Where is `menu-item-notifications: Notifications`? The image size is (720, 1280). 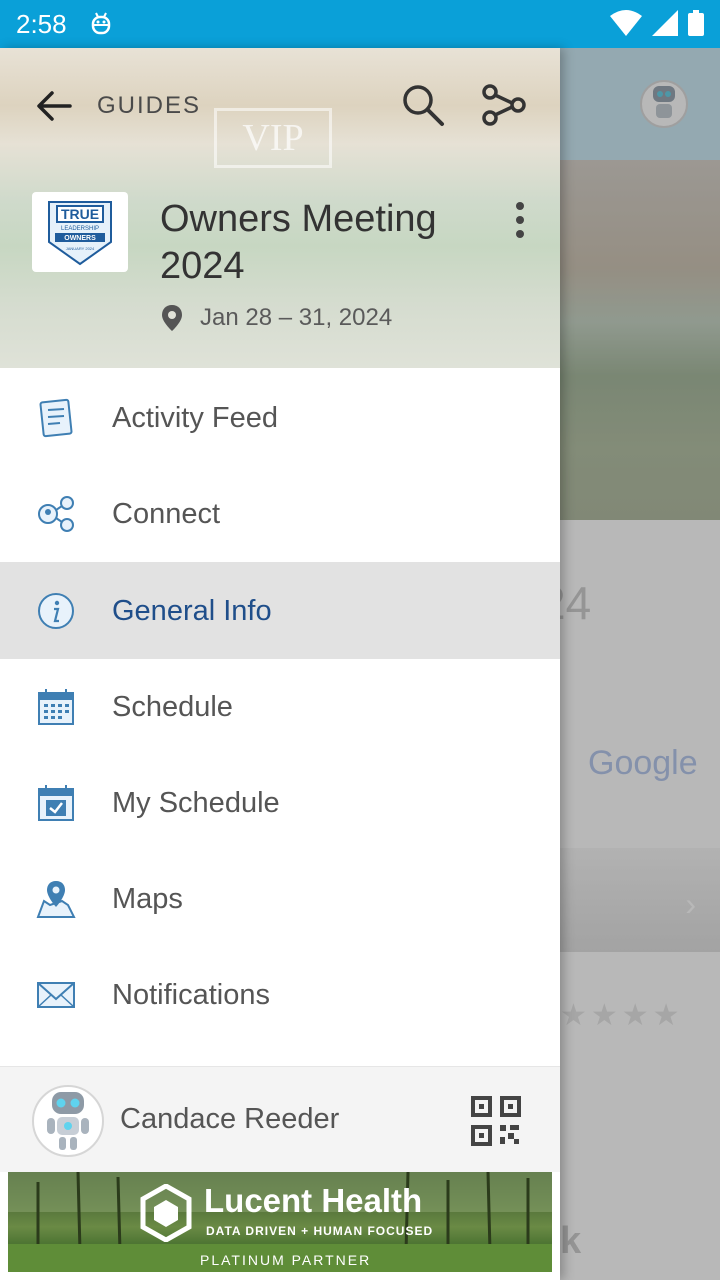
menu-item-notifications: Notifications is located at coordinates (280, 995).